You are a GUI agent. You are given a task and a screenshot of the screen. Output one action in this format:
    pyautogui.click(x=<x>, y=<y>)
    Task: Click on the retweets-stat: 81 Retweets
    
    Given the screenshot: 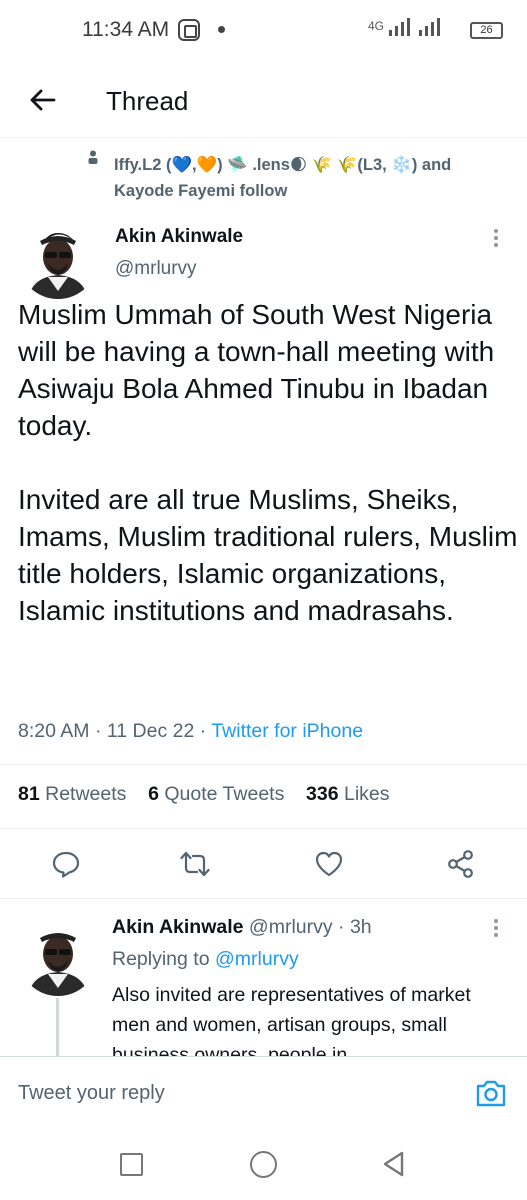 What is the action you would take?
    pyautogui.click(x=72, y=794)
    